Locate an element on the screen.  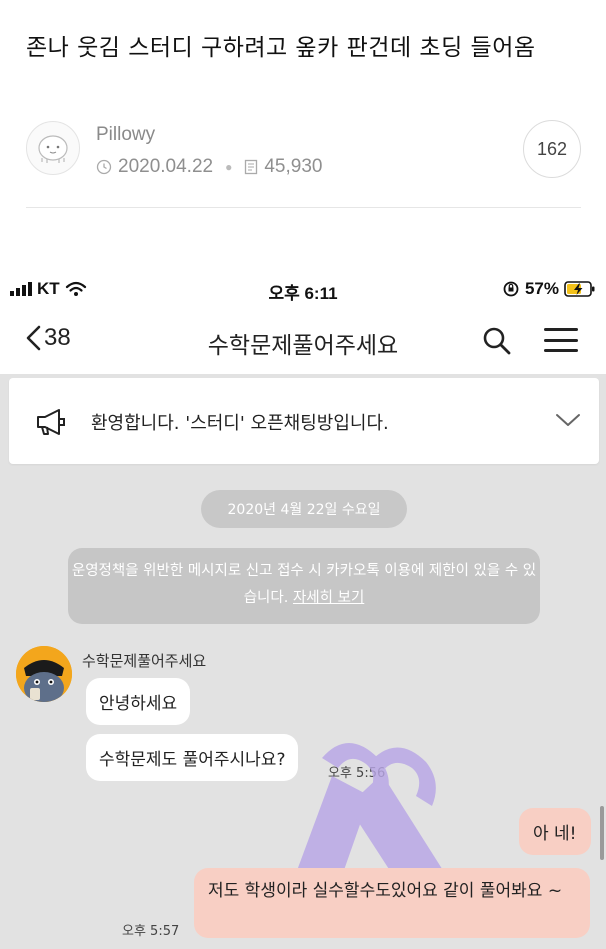
message-bubble-outgoing: 아 네! is located at coordinates (555, 831).